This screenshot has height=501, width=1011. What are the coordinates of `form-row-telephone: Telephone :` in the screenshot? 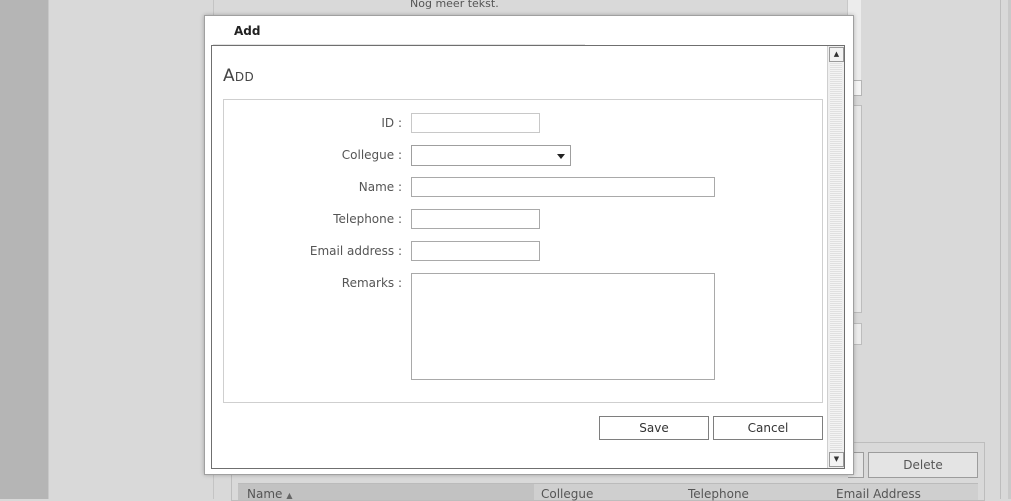 It's located at (523, 220).